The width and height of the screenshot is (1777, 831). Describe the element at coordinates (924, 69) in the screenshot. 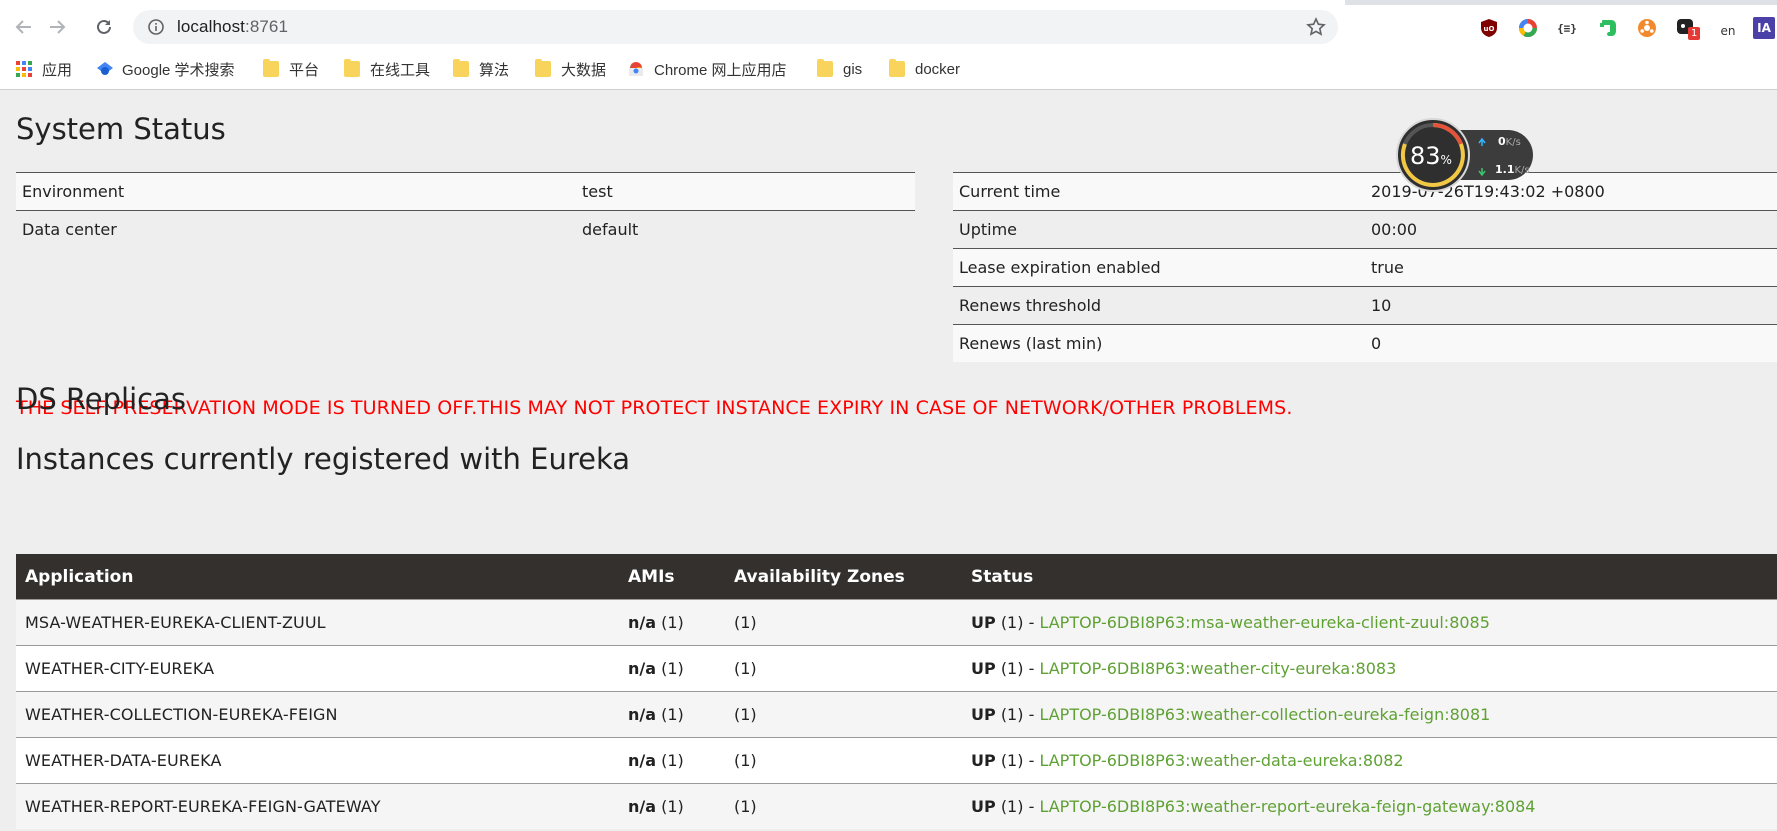

I see `bookmark-folder-docker: docker` at that location.